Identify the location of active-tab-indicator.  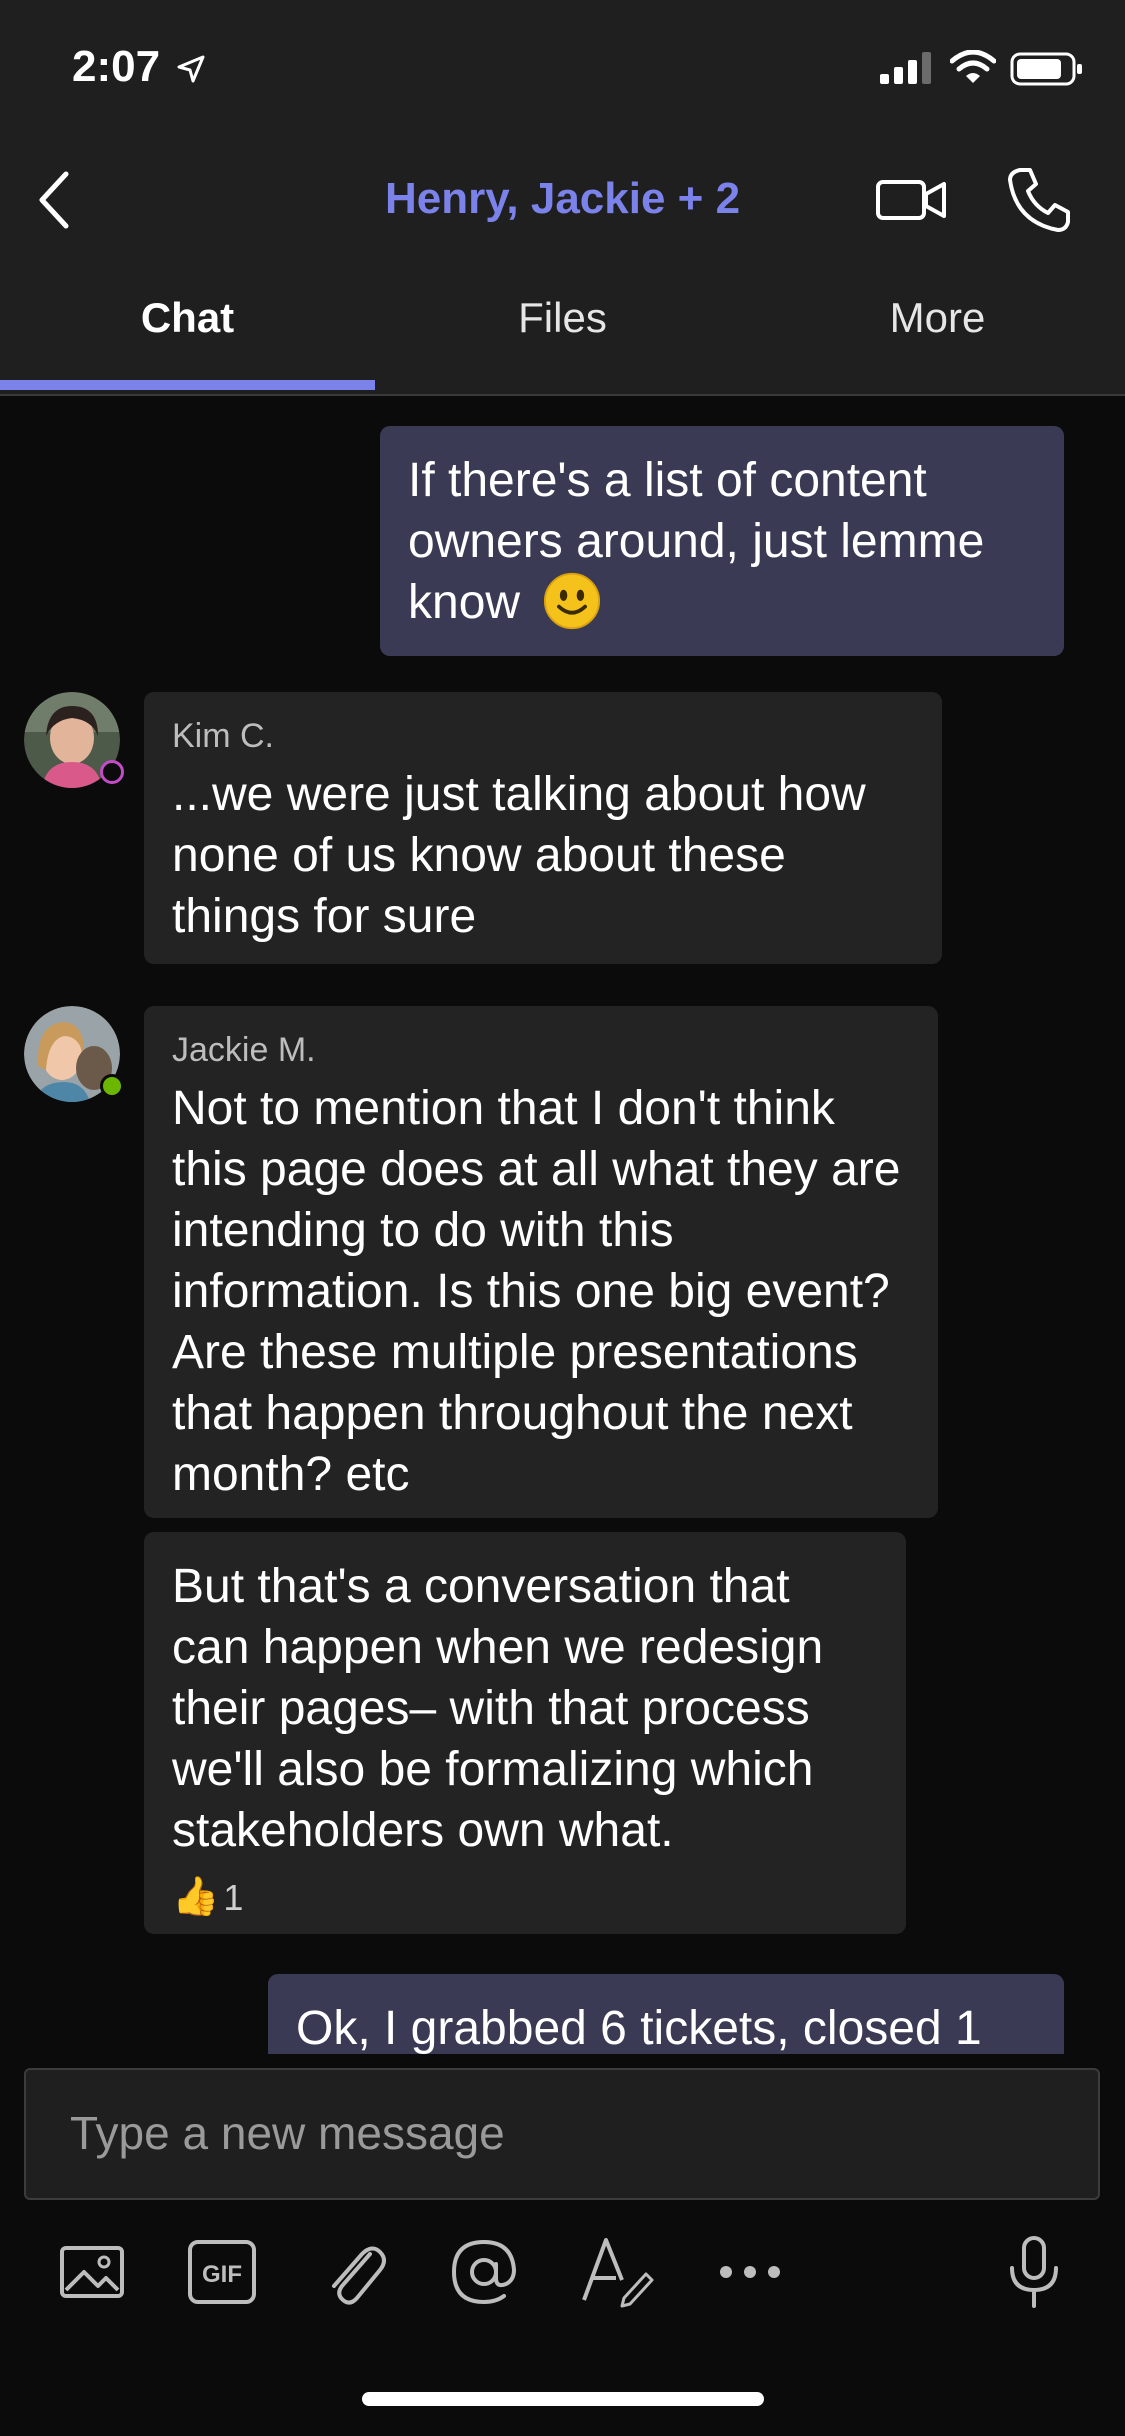
(187, 385).